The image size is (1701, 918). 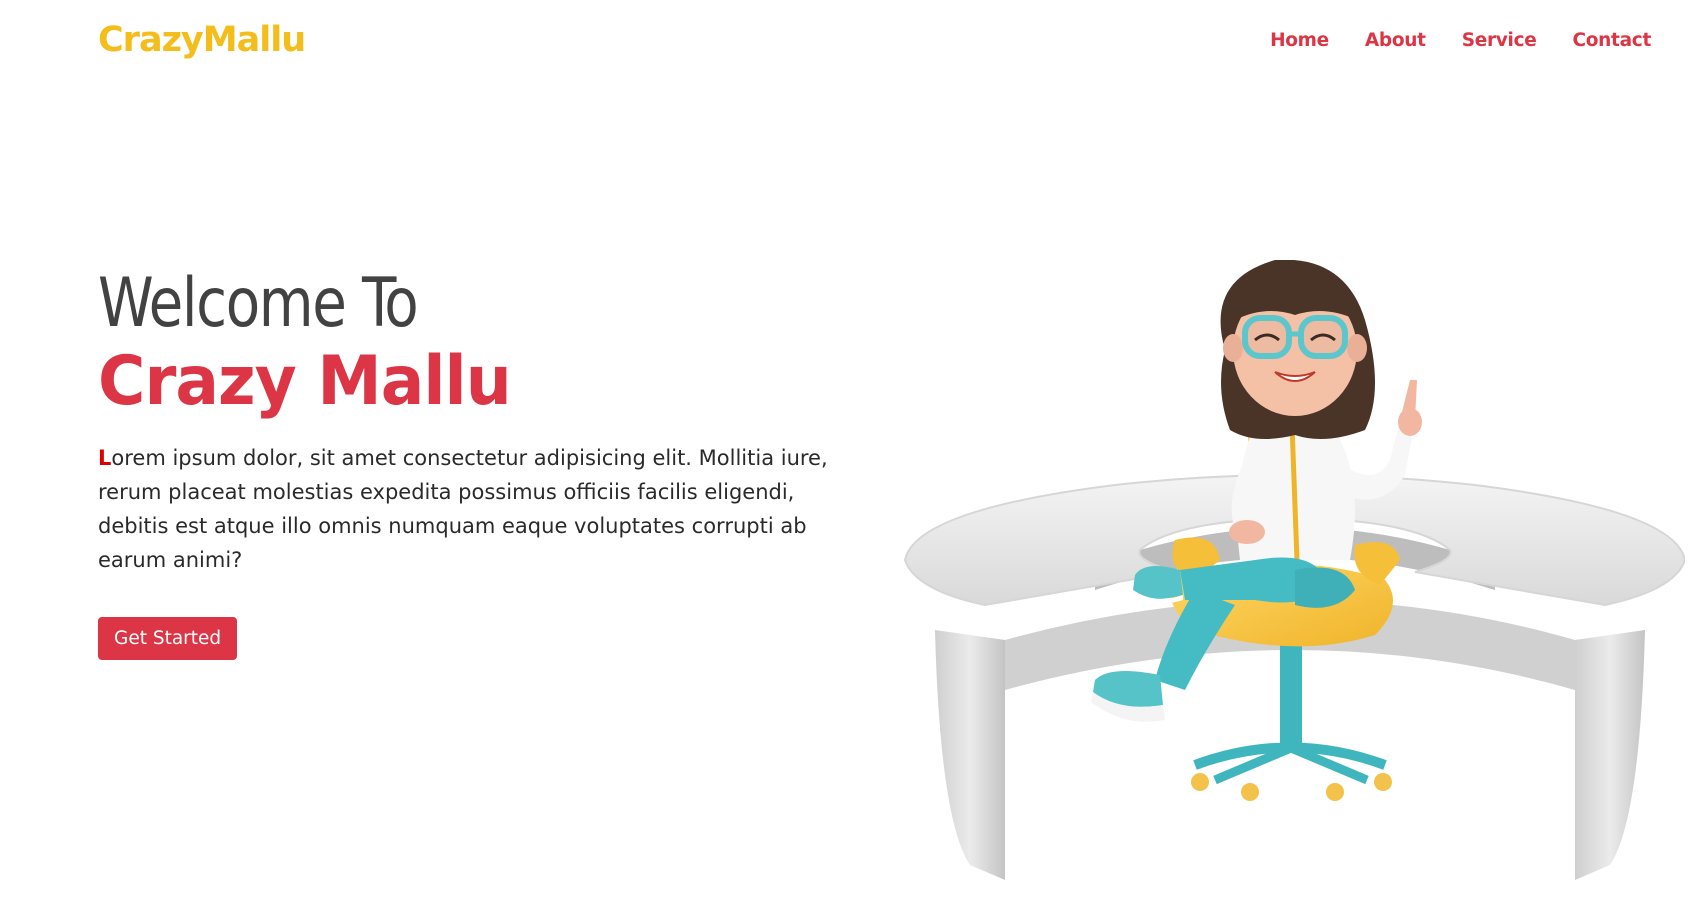 I want to click on nav-link-home: Home, so click(x=1299, y=40).